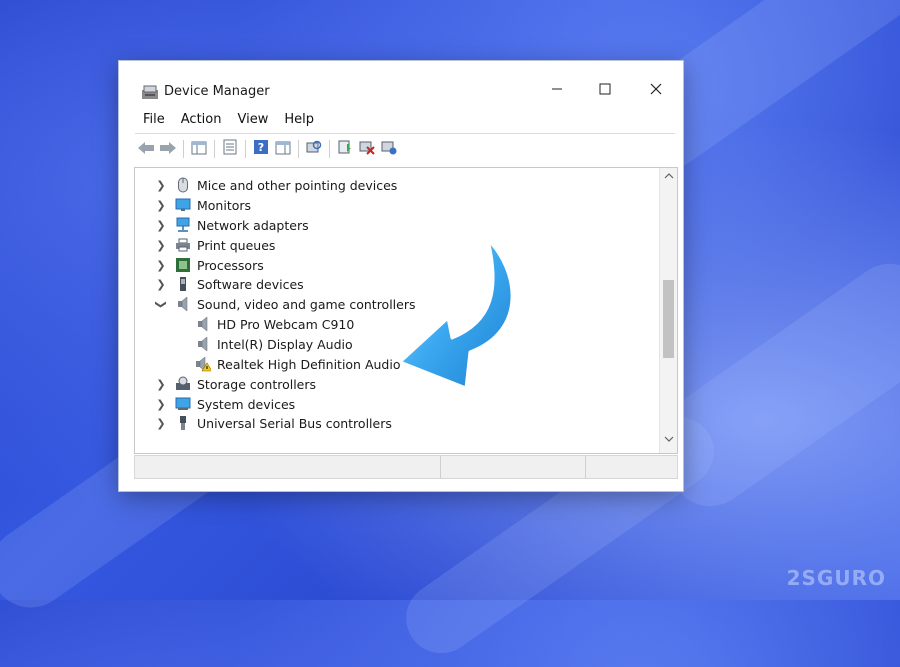  Describe the element at coordinates (230, 265) in the screenshot. I see `tree-item-label: Processors` at that location.